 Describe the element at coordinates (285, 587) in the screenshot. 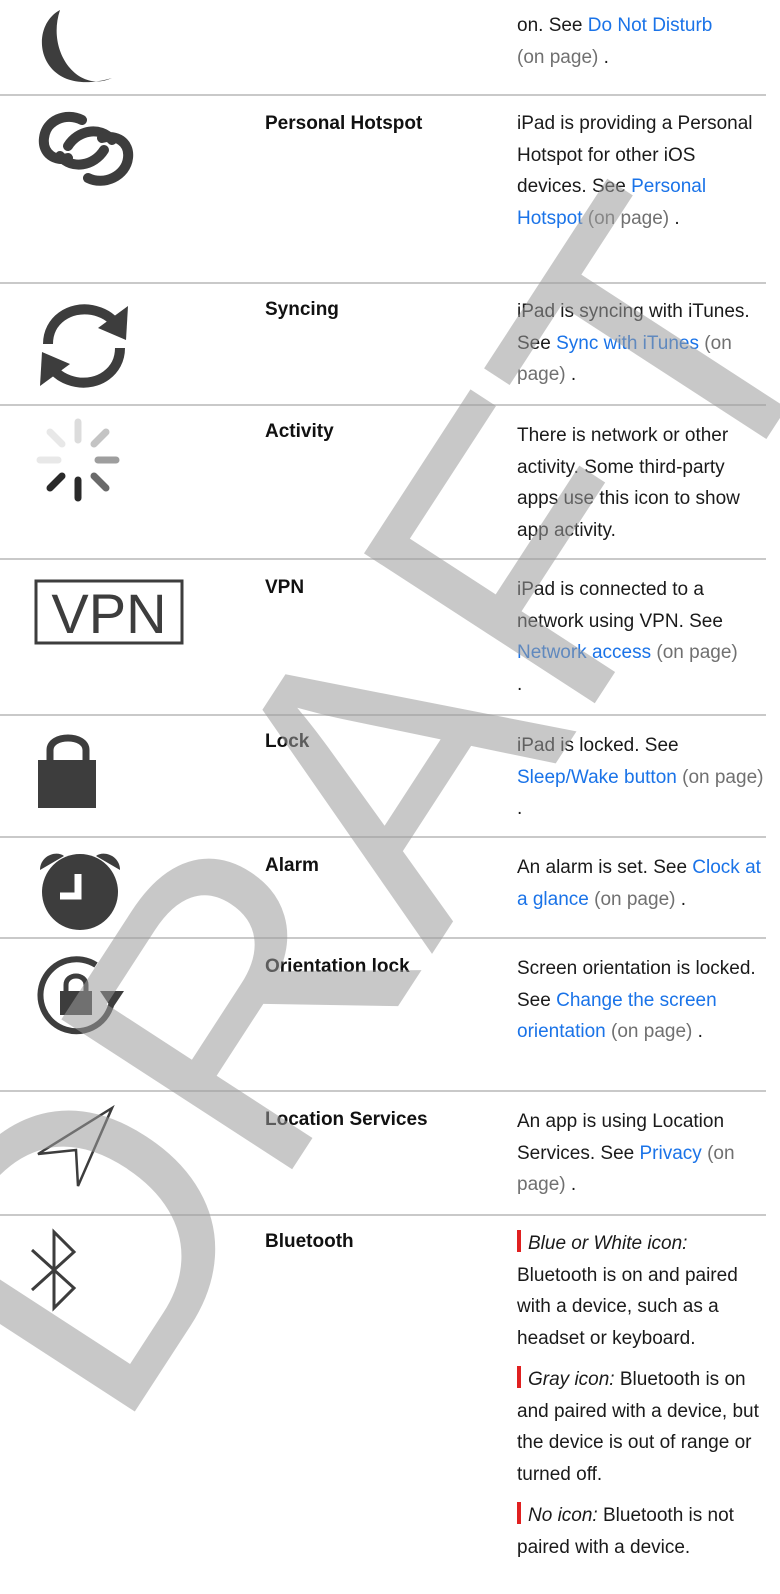

I see `row-name: VPN` at that location.